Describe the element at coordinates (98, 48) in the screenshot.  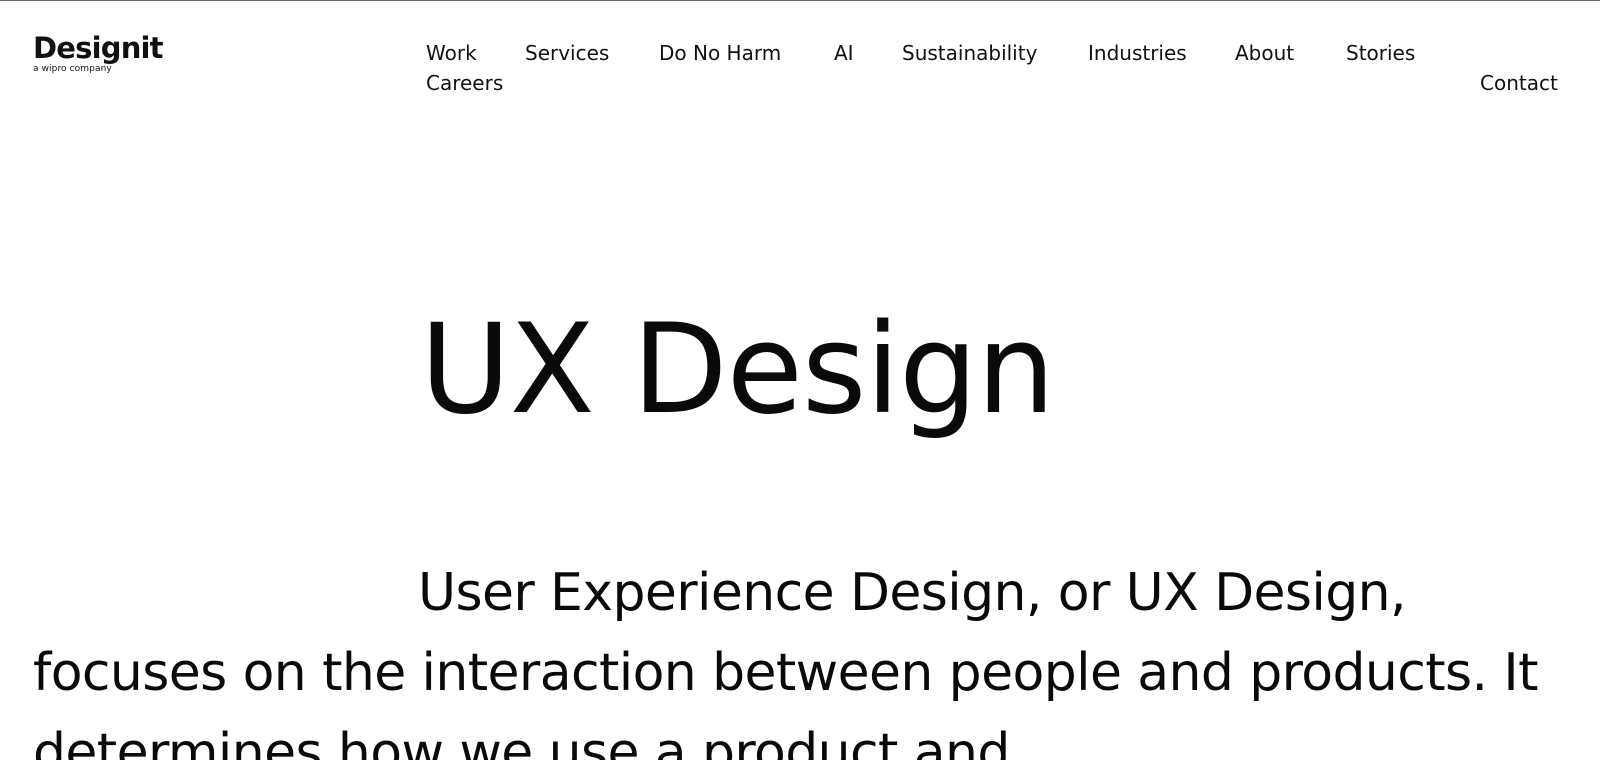
I see `logo-wordmark: Designit` at that location.